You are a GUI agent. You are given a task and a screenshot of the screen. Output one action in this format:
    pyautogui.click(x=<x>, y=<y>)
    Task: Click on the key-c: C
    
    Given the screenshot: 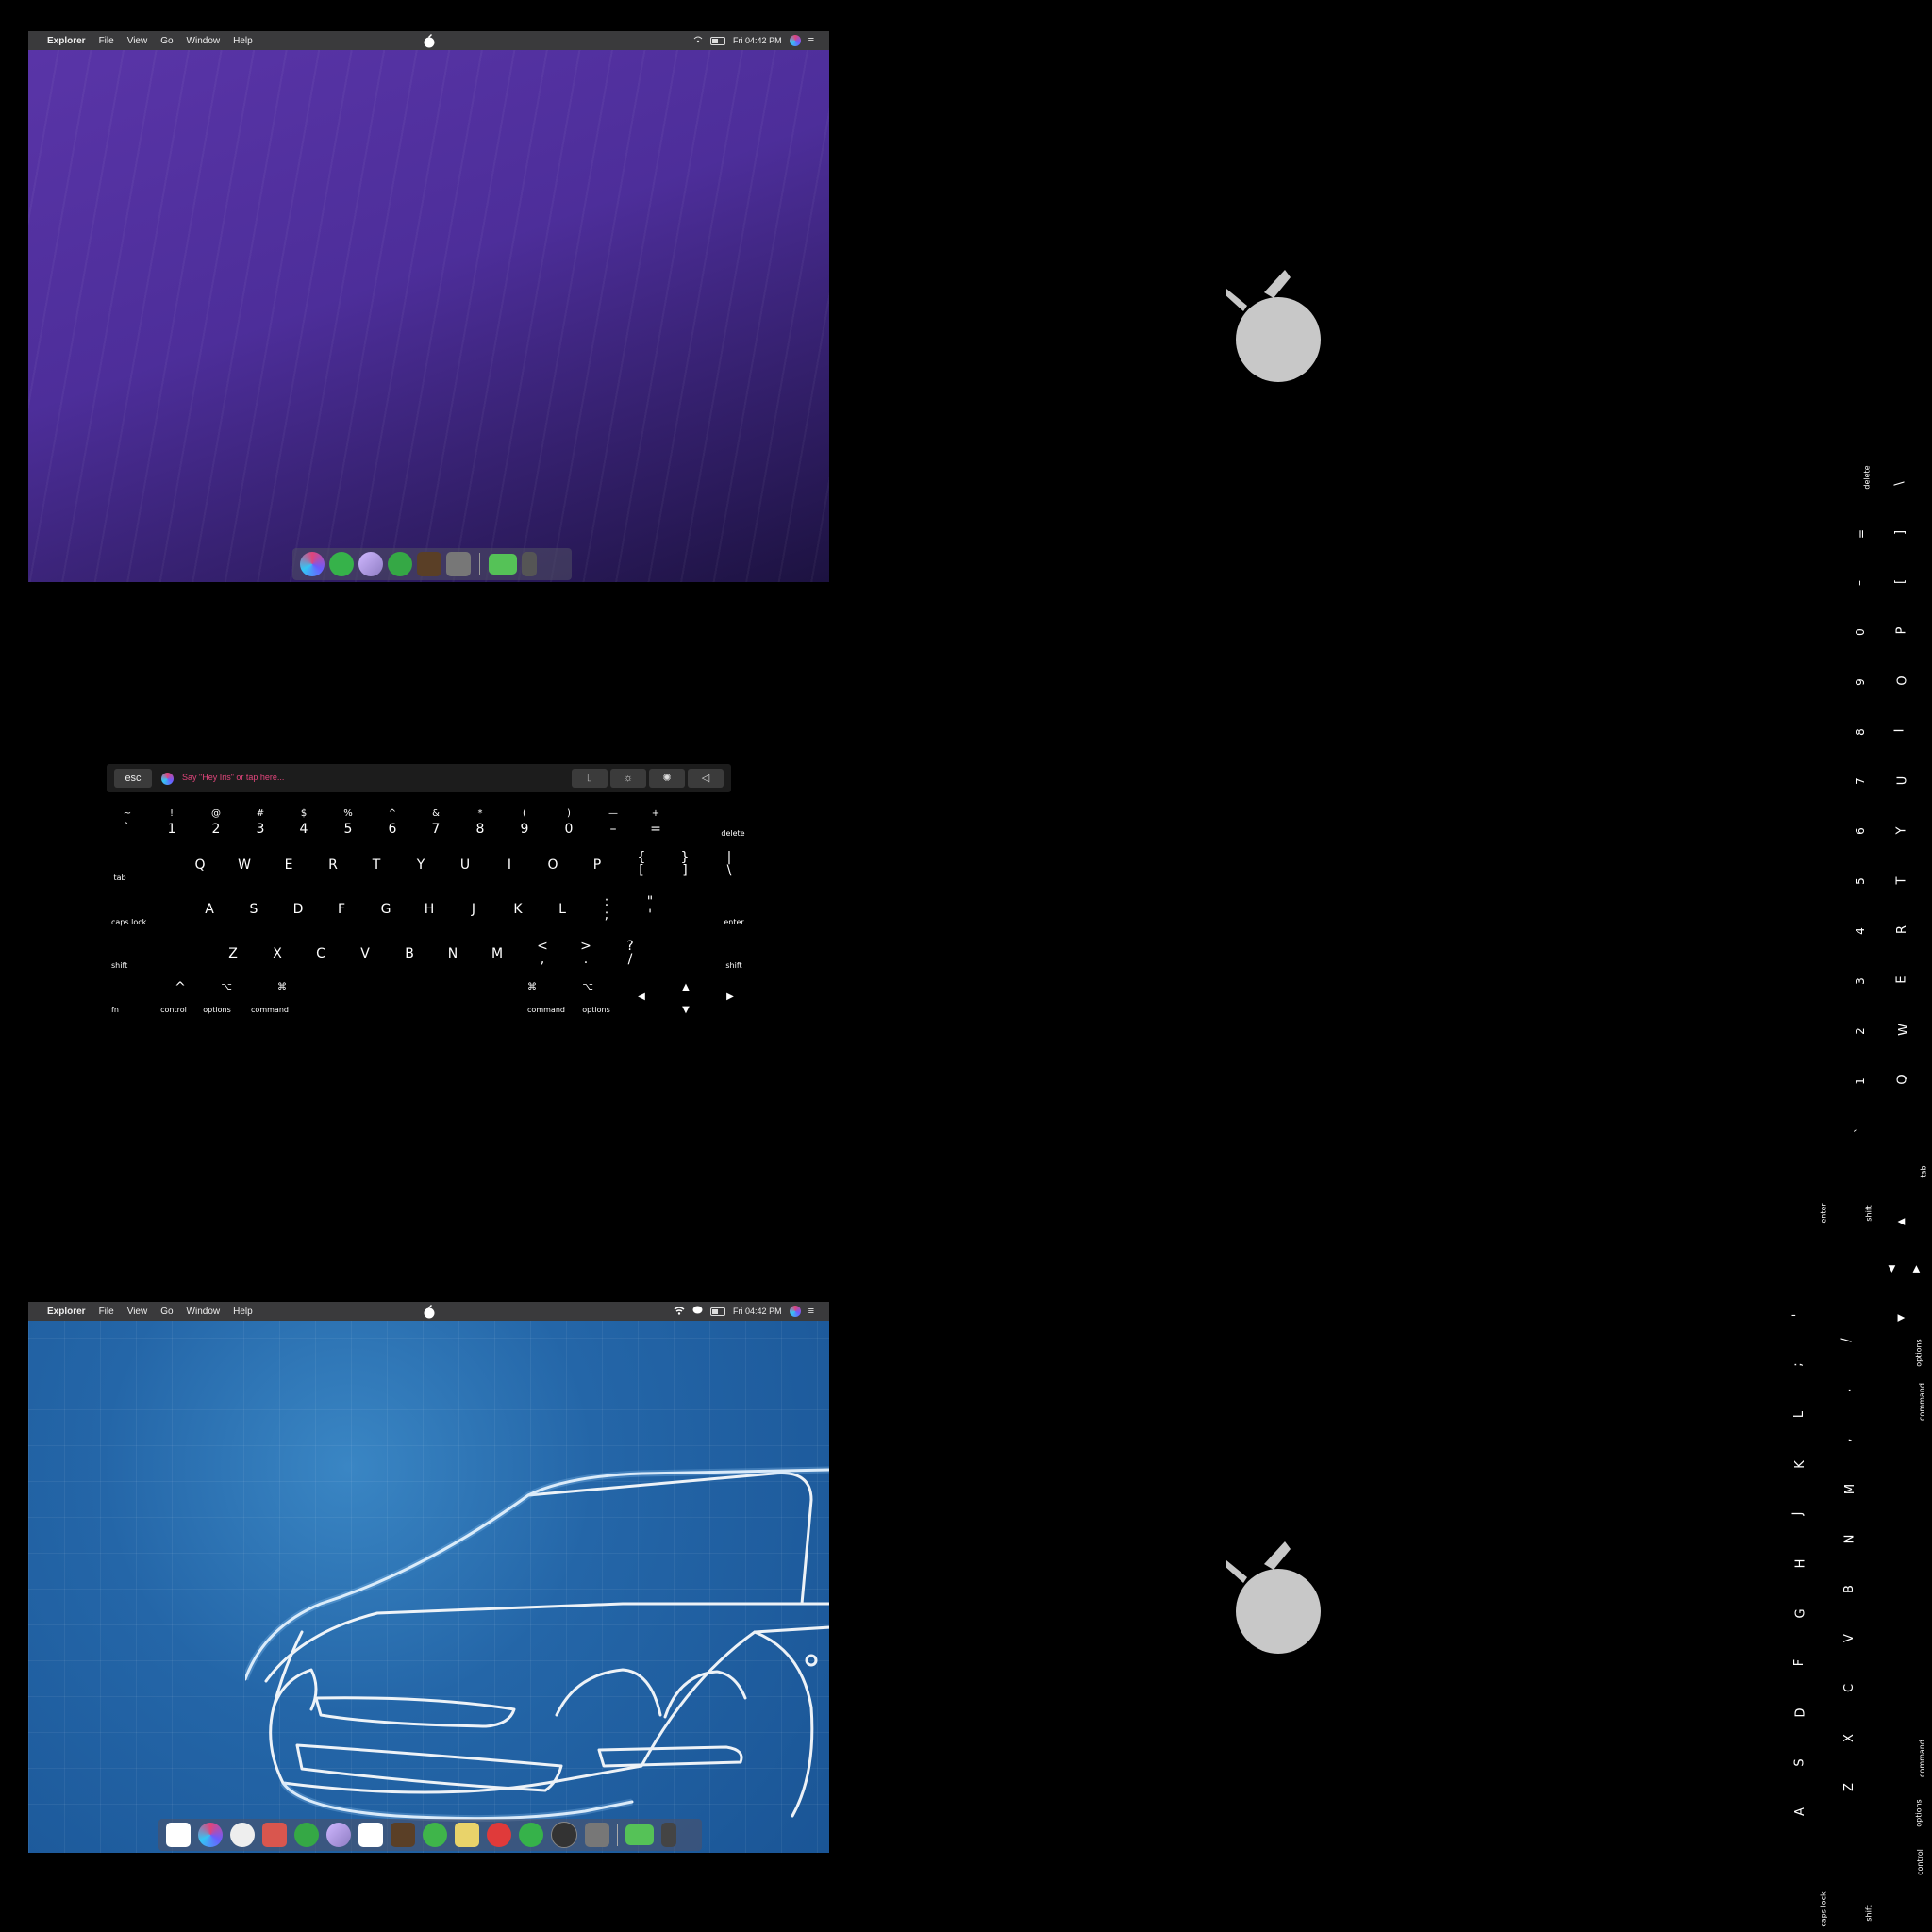 What is the action you would take?
    pyautogui.click(x=320, y=953)
    